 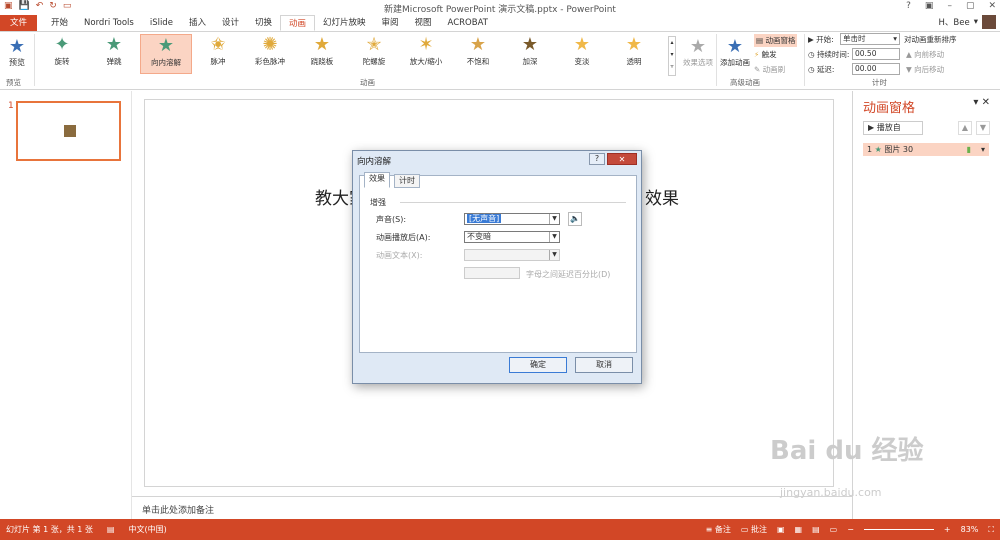 What do you see at coordinates (925, 54) in the screenshot?
I see `move-earlier-button: ▲ 向前移动` at bounding box center [925, 54].